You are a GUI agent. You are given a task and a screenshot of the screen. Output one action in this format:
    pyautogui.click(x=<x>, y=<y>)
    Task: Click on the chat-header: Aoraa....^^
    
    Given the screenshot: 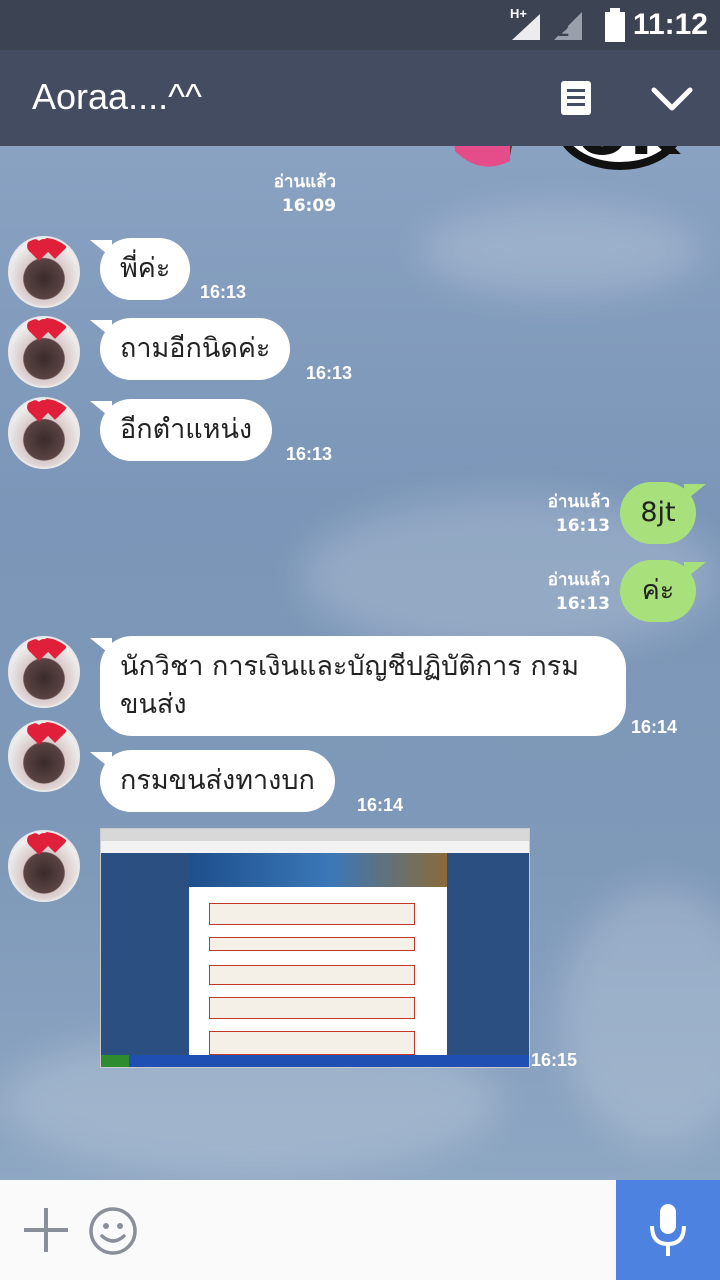 What is the action you would take?
    pyautogui.click(x=360, y=98)
    